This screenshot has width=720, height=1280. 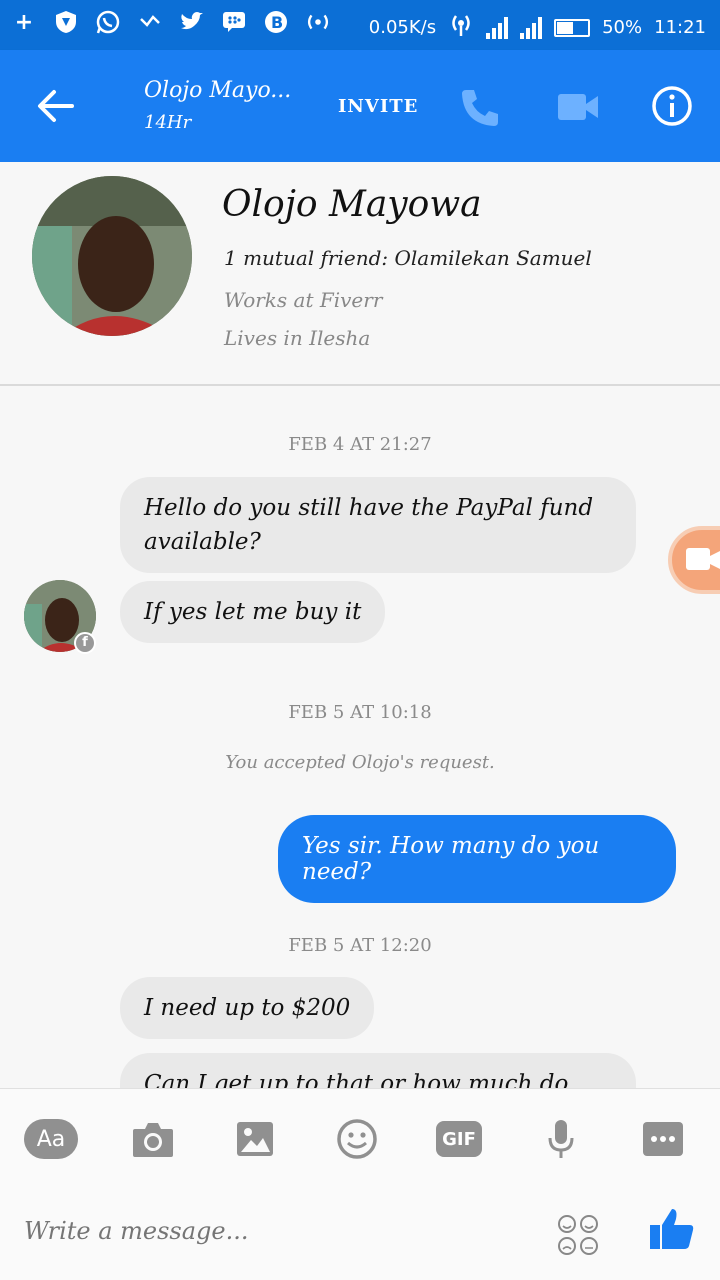 I want to click on signal-icon, so click(x=497, y=27).